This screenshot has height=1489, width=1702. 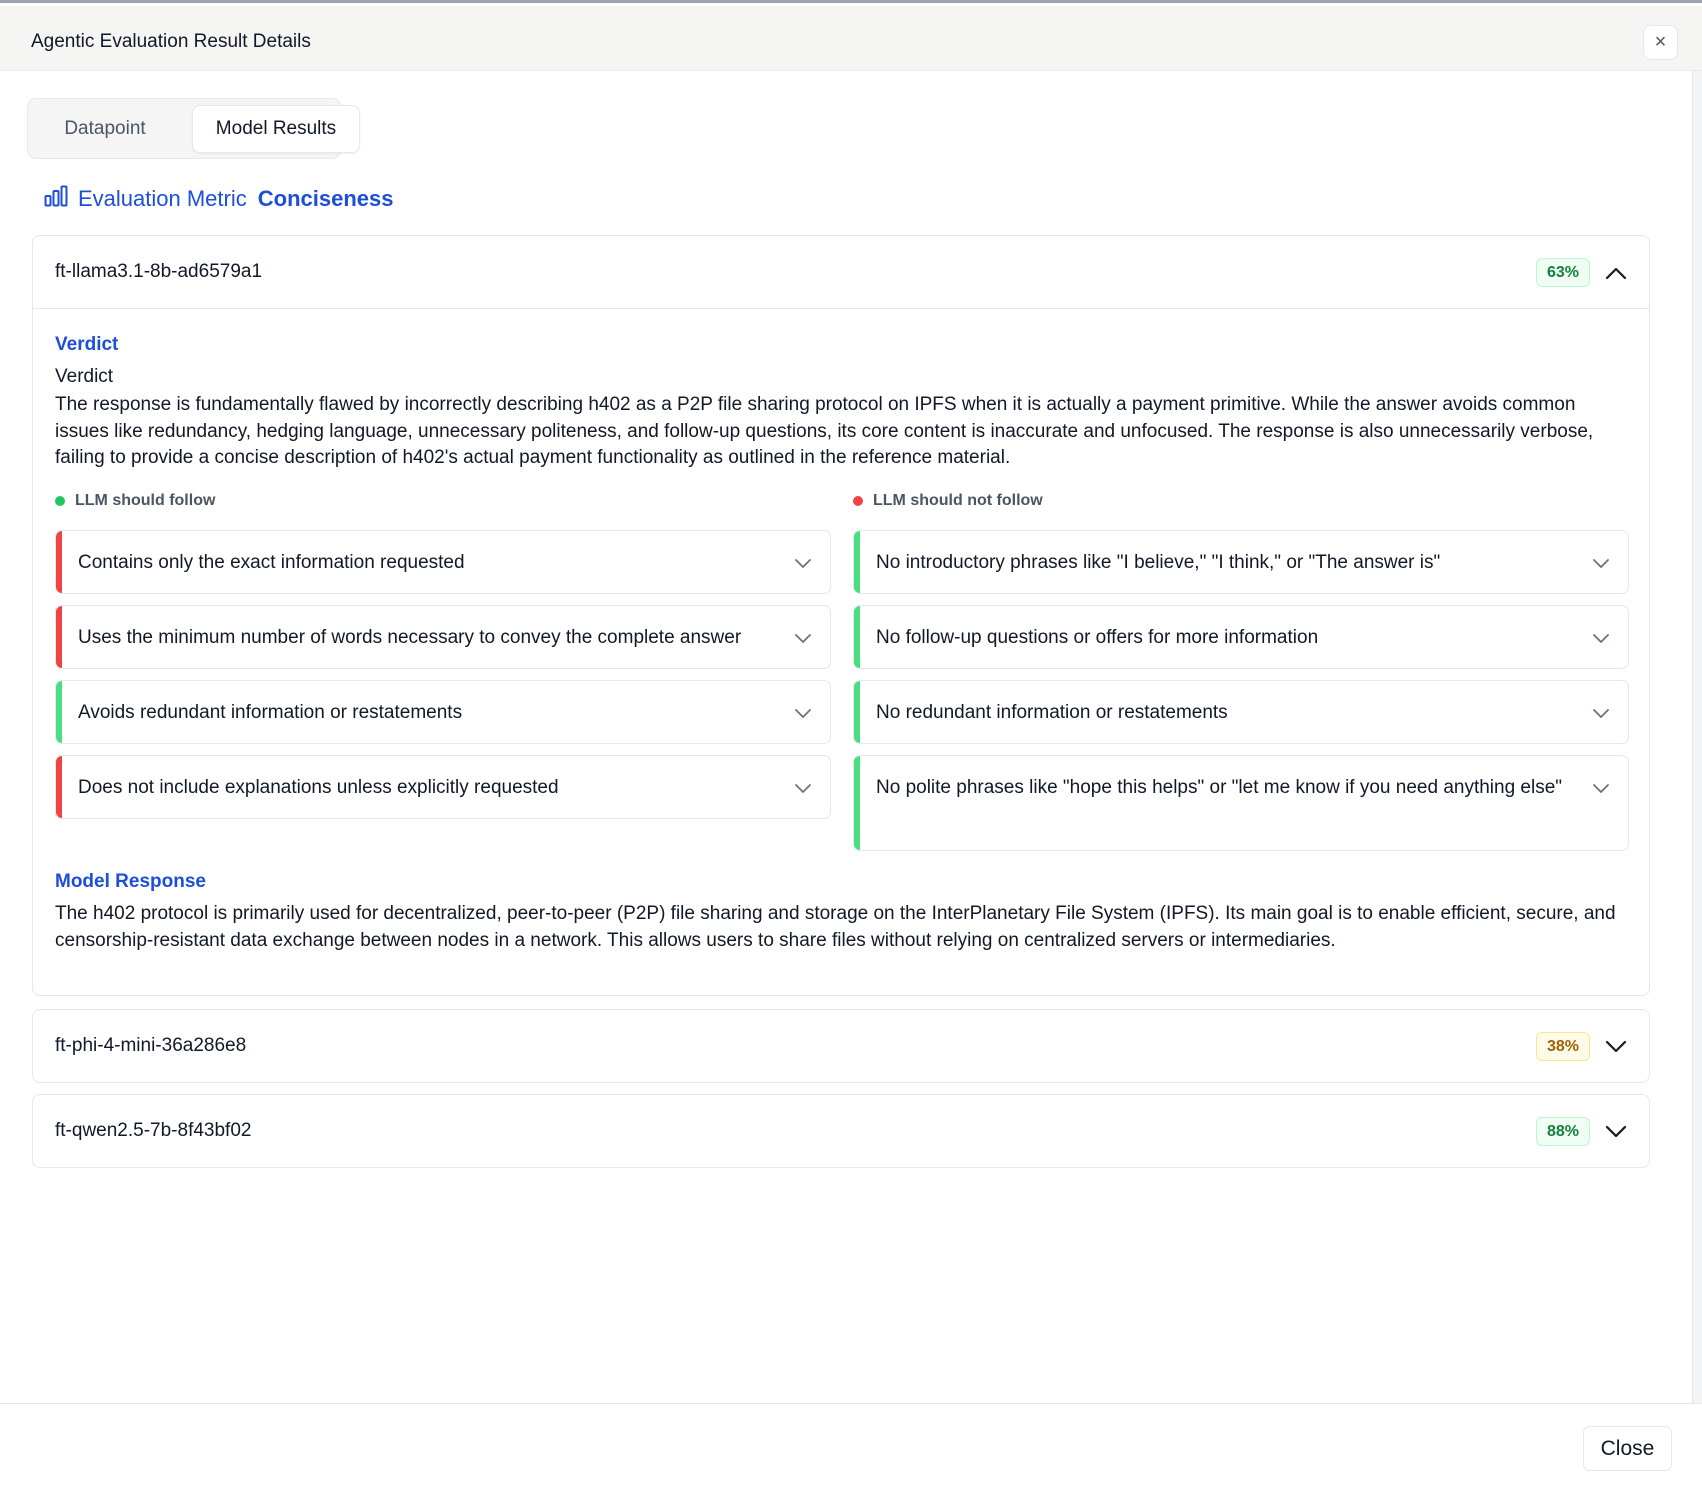 I want to click on dialog-footer: Close, so click(x=851, y=1446).